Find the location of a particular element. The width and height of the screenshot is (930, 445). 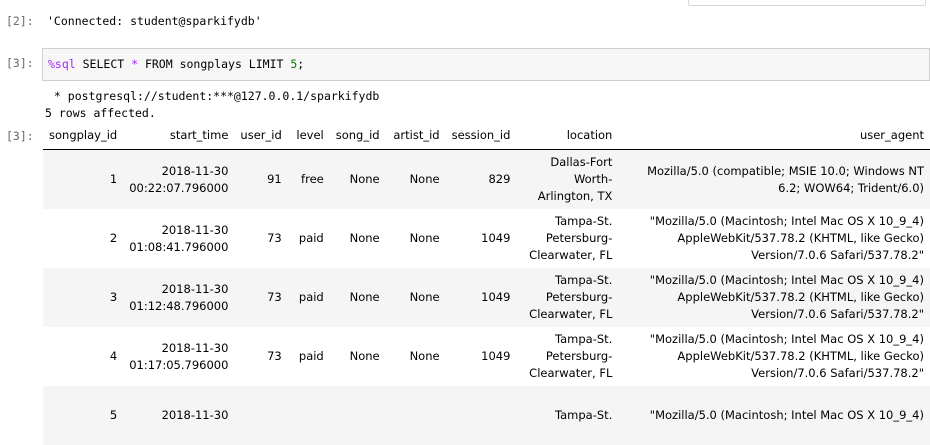

table-cell: 2 is located at coordinates (113, 238).